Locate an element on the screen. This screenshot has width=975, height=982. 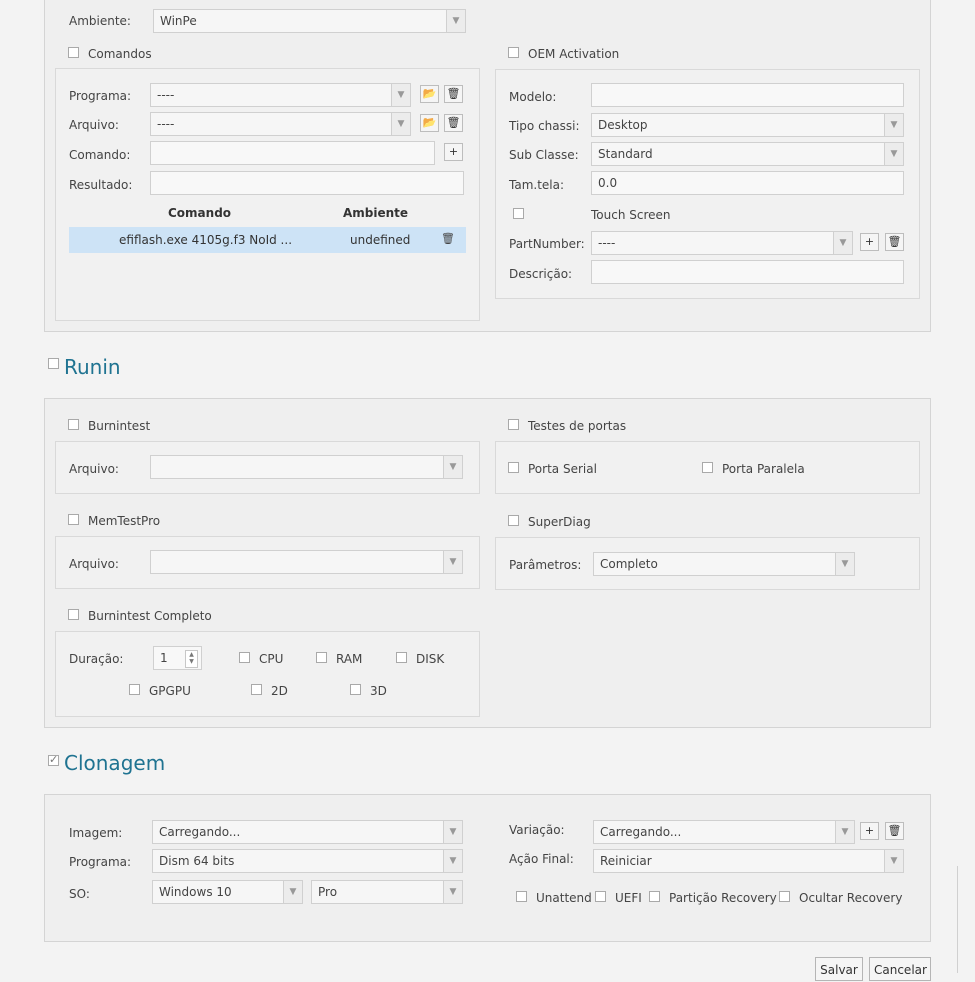
oem-label: OEM Activation is located at coordinates (574, 54).